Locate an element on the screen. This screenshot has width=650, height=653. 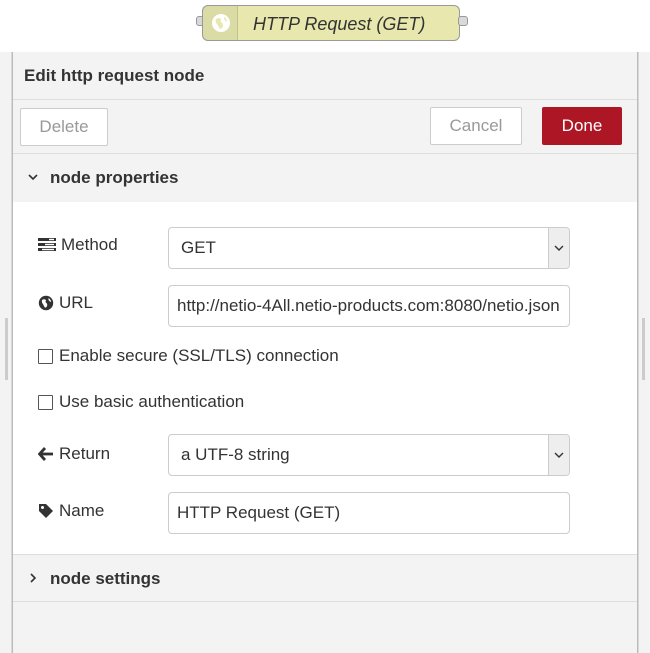
node-label: HTTP Request (GET) is located at coordinates (339, 24).